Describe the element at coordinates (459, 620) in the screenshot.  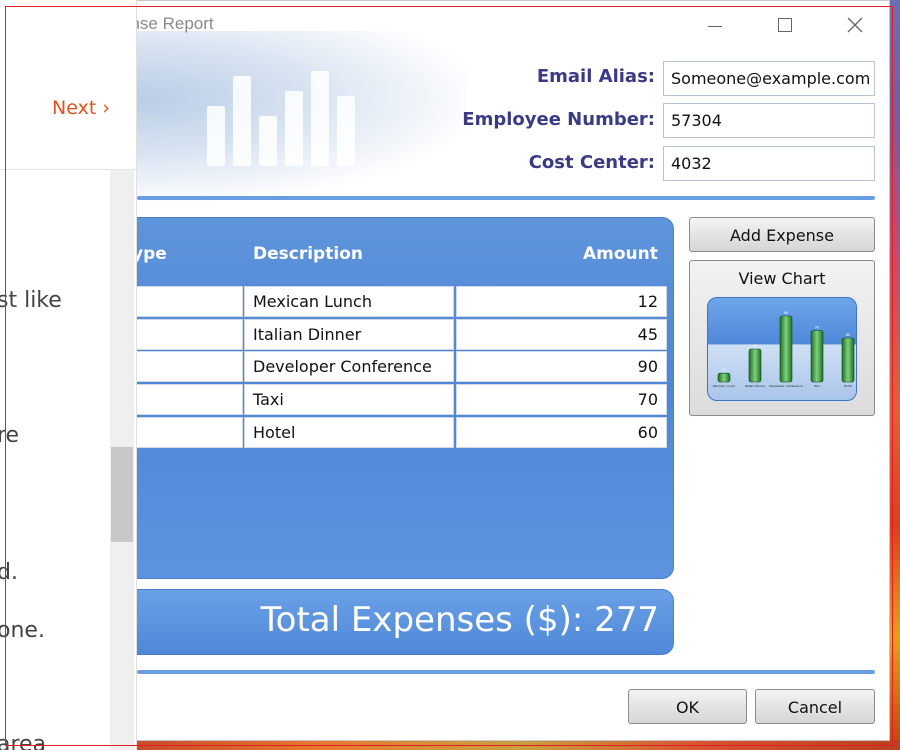
I see `total-expenses-label: Total Expenses ($): 277` at that location.